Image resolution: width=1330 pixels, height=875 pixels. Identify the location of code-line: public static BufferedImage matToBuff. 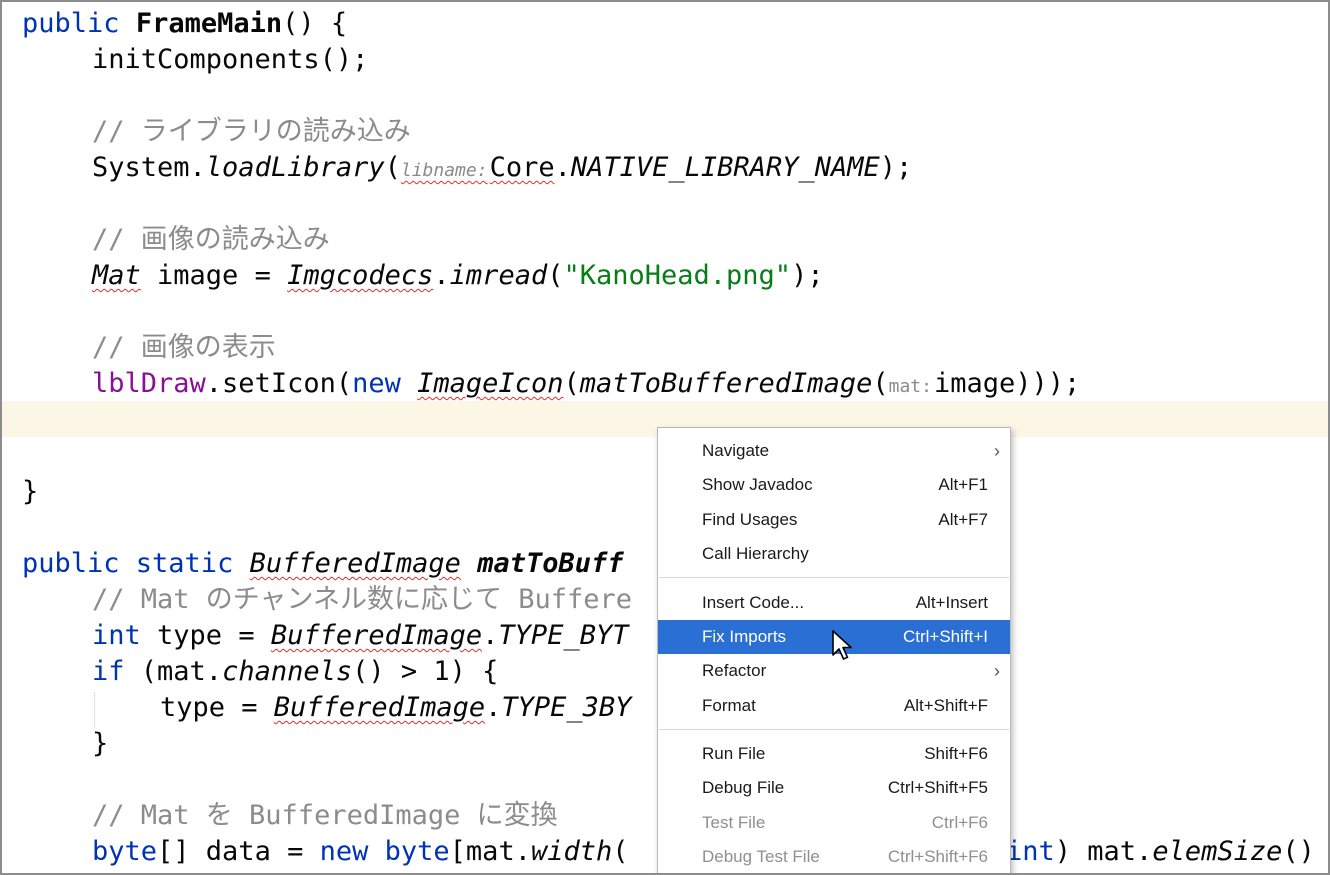
(323, 564).